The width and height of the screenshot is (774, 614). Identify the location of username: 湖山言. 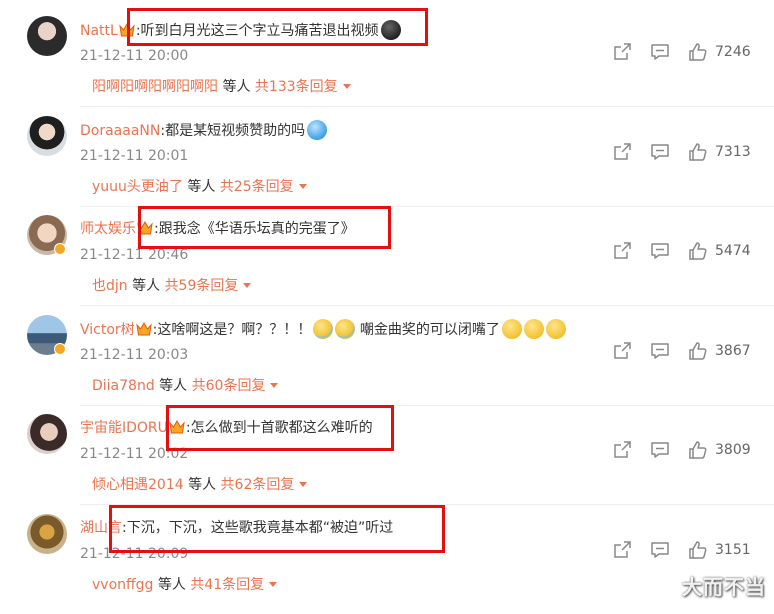
(101, 528).